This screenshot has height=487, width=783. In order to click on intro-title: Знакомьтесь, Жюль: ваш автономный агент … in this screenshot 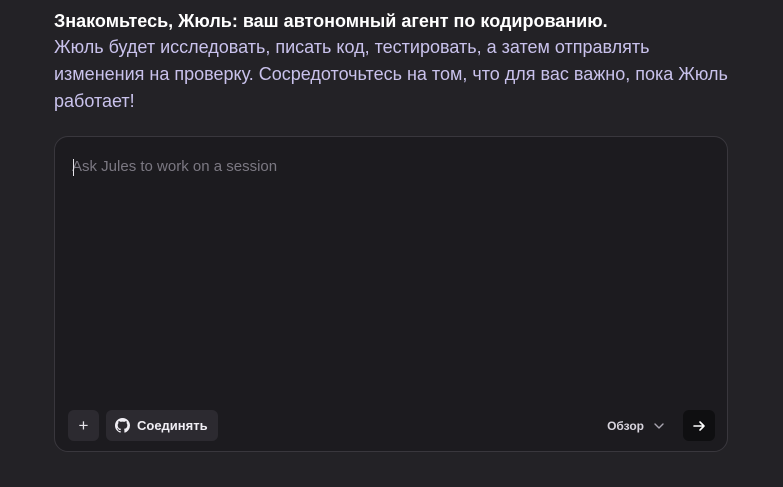, I will do `click(331, 21)`.